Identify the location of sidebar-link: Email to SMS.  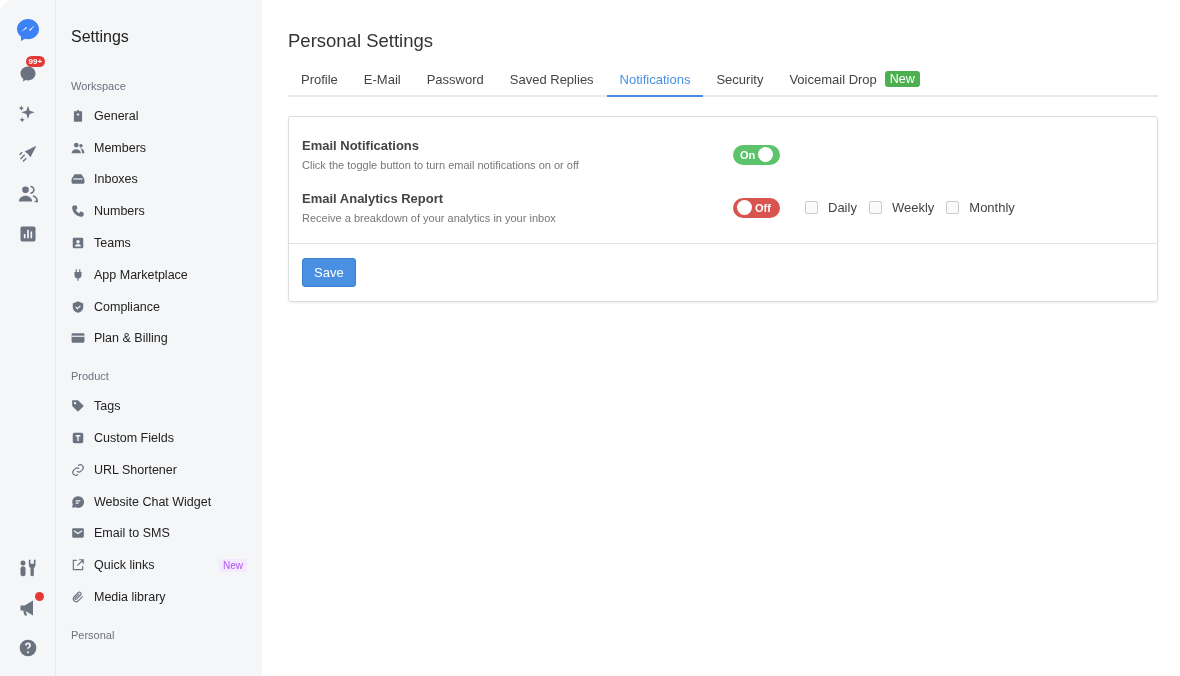
(170, 533).